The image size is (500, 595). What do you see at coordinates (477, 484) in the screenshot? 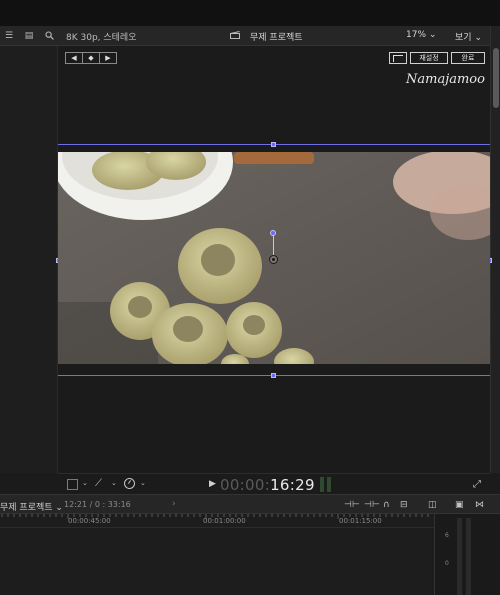
I see `fullscreen-icon: ⤢` at bounding box center [477, 484].